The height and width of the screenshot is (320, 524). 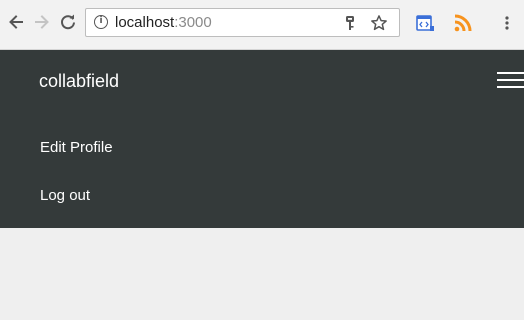 What do you see at coordinates (76, 148) in the screenshot?
I see `edit-profile-link: Edit Profile` at bounding box center [76, 148].